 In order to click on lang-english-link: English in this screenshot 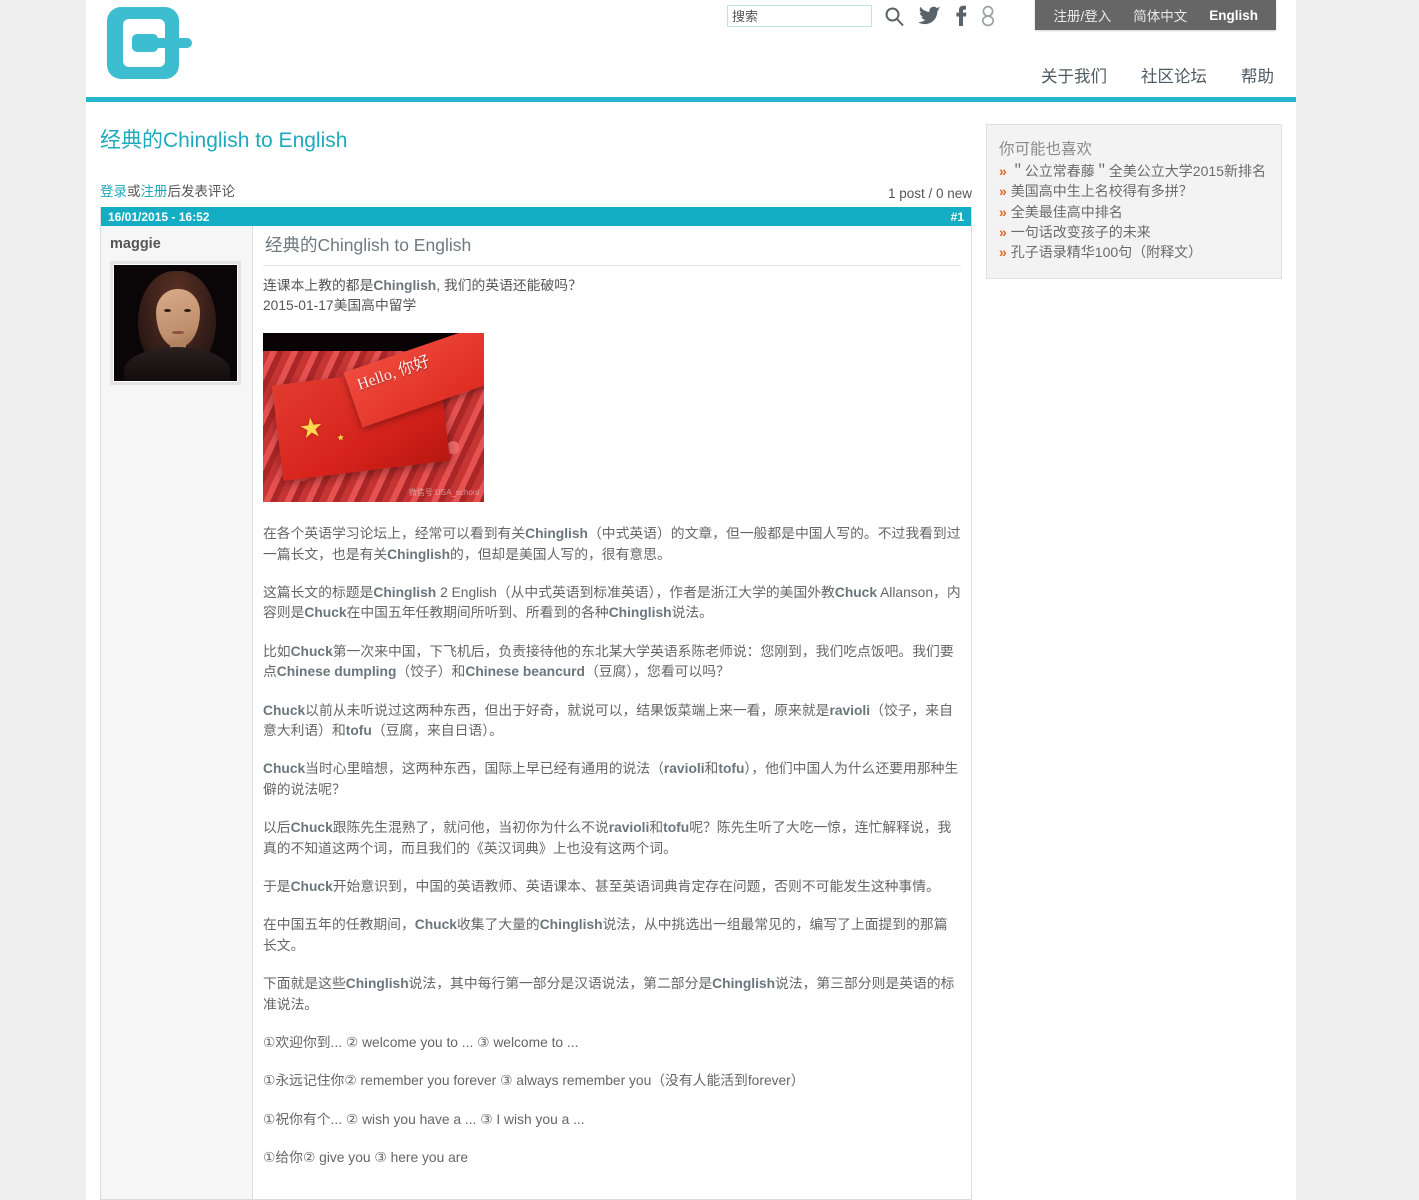, I will do `click(1233, 15)`.